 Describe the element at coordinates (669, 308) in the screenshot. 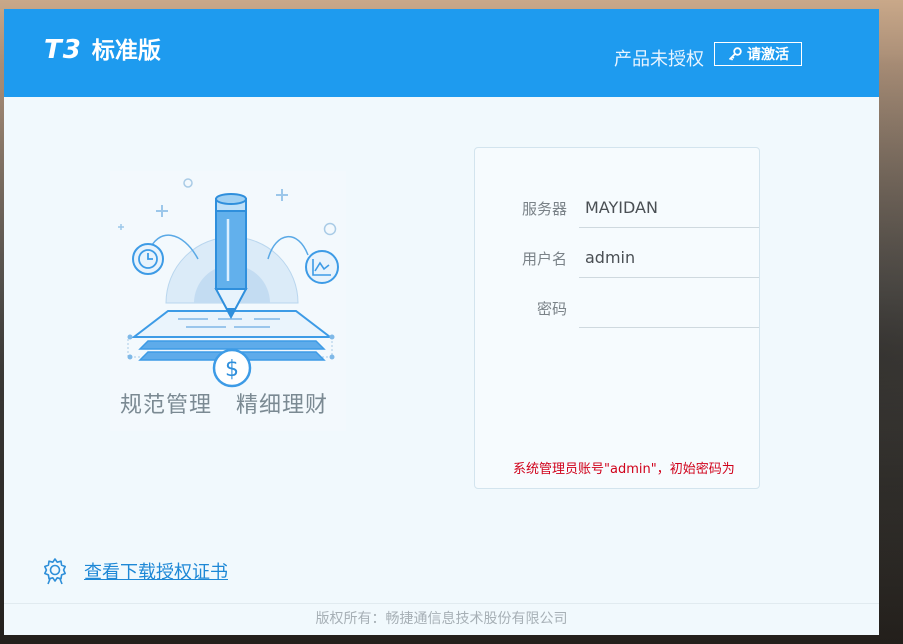

I see `password-input` at that location.